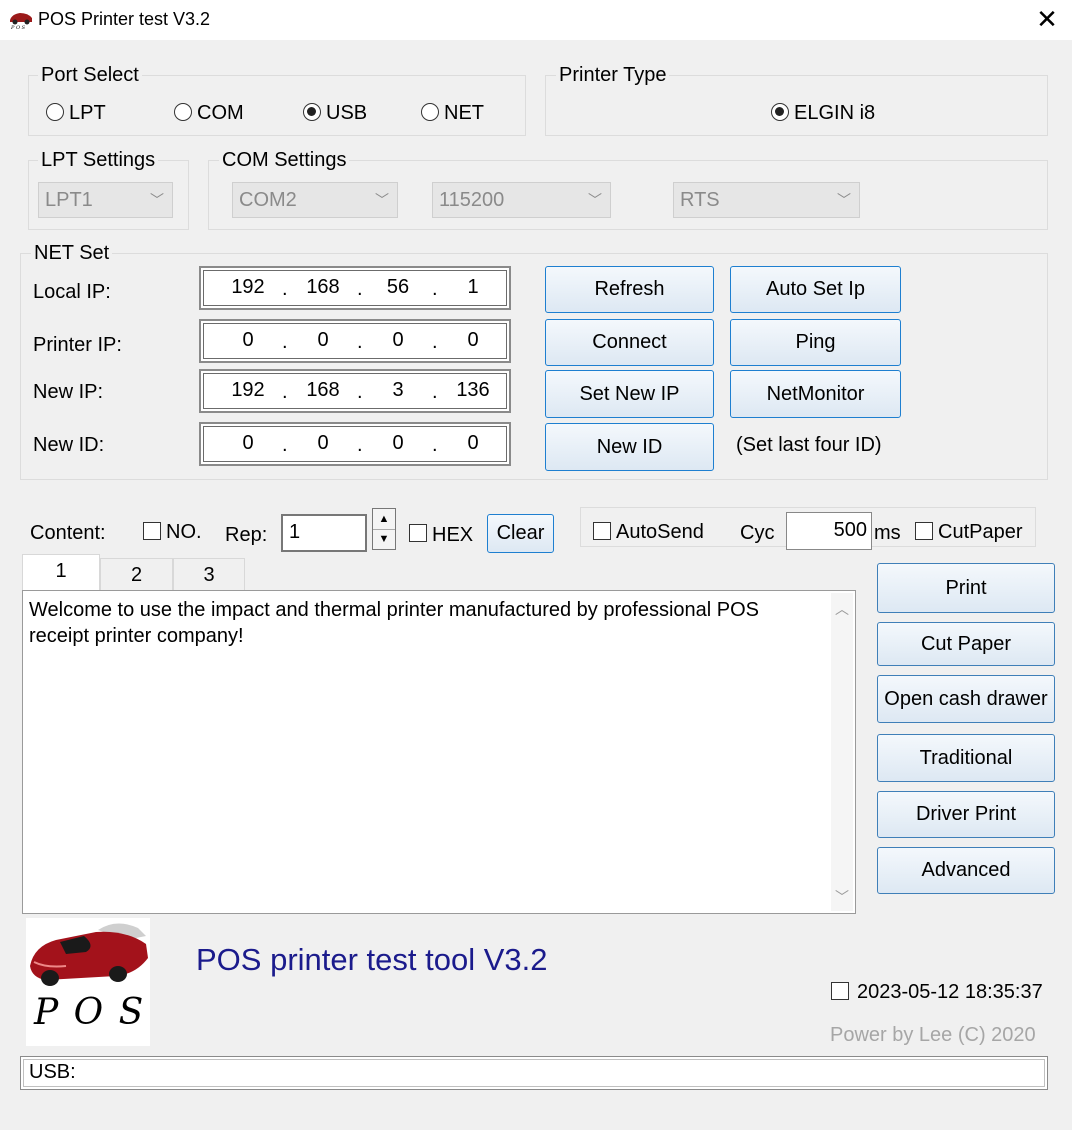 The height and width of the screenshot is (1130, 1072). What do you see at coordinates (52, 1072) in the screenshot?
I see `status-text: USB:` at bounding box center [52, 1072].